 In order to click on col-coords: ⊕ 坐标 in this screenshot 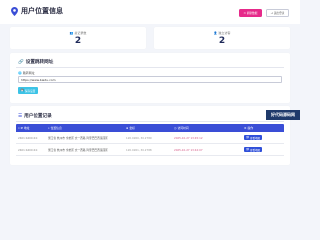, I will do `click(130, 128)`.